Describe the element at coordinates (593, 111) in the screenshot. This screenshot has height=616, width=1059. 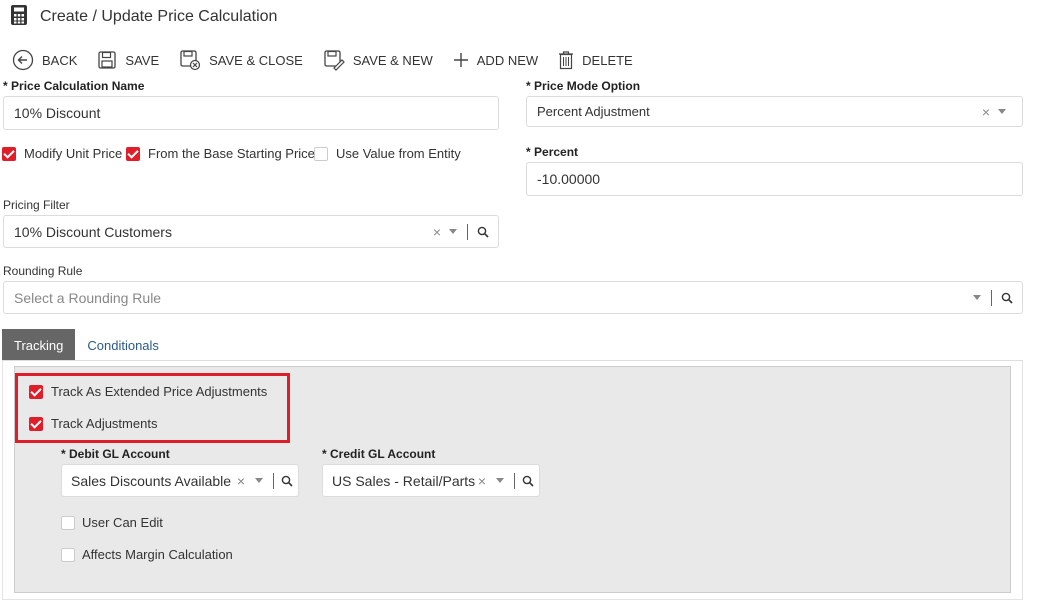
I see `price-mode-option-value: Percent Adjustment` at that location.